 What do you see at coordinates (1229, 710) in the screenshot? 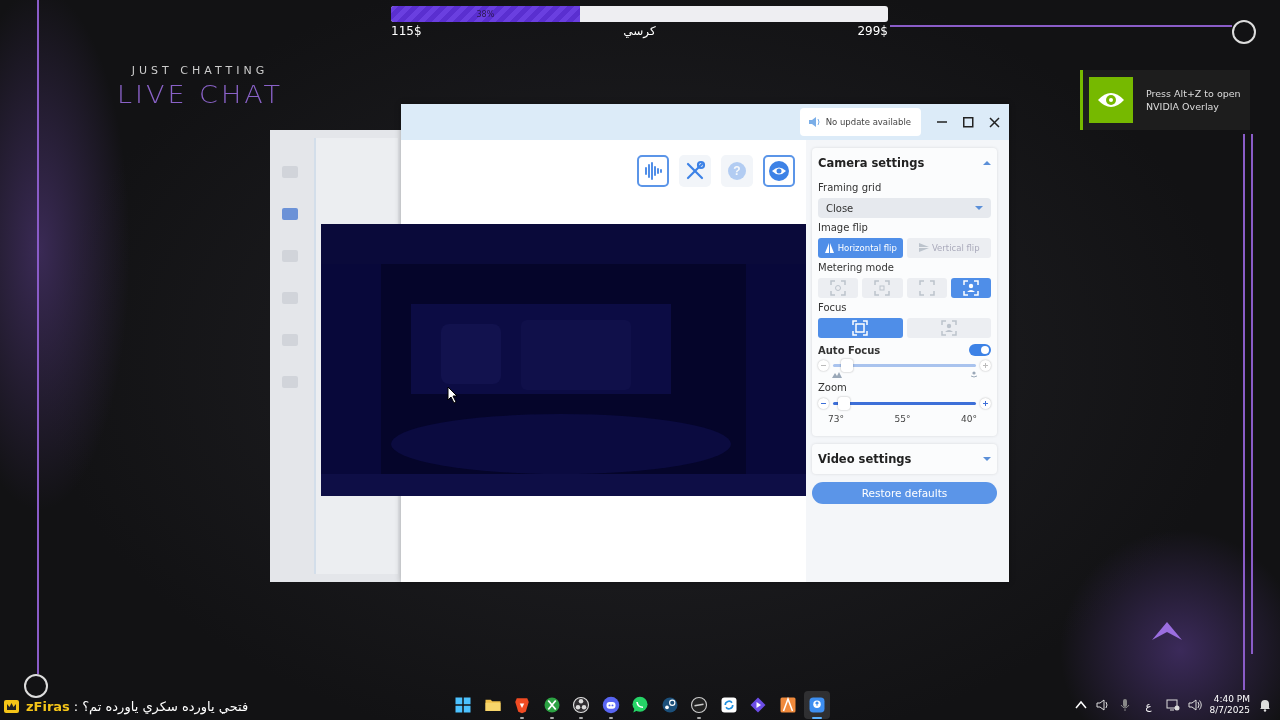
I see `clock-date: 8/7/2025` at bounding box center [1229, 710].